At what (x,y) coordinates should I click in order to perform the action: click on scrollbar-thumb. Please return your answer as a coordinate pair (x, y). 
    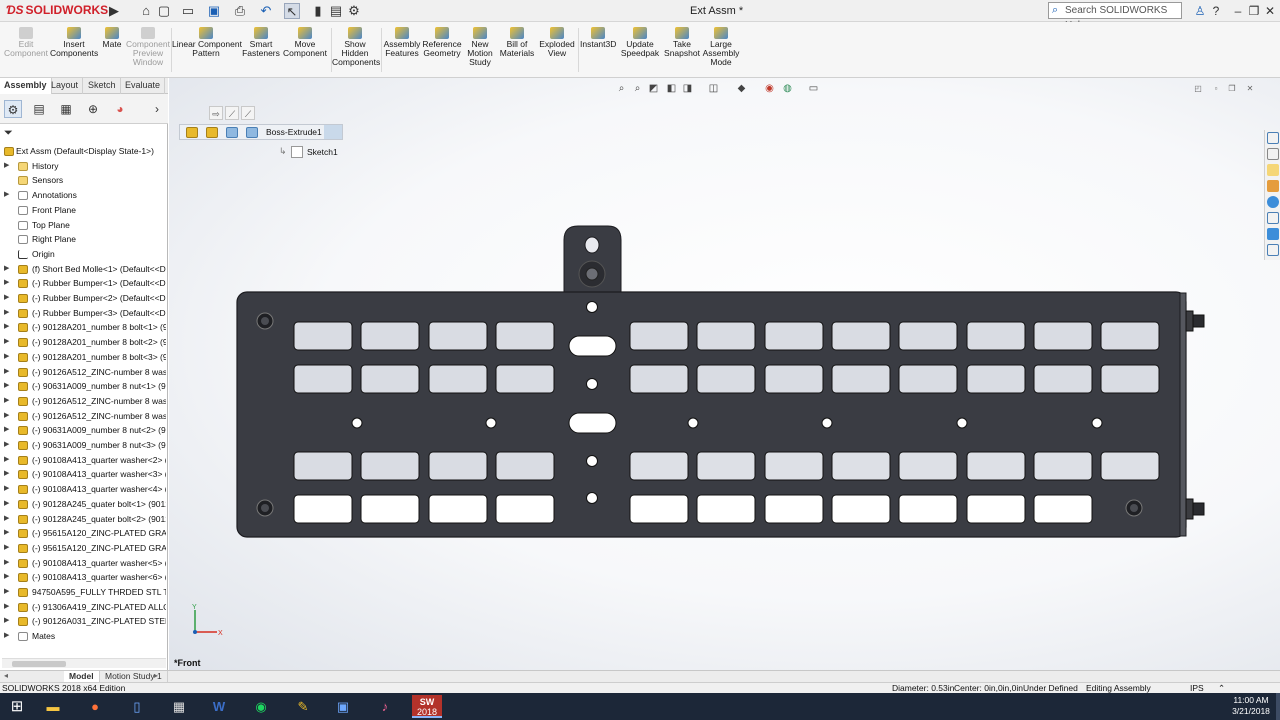
    Looking at the image, I should click on (39, 664).